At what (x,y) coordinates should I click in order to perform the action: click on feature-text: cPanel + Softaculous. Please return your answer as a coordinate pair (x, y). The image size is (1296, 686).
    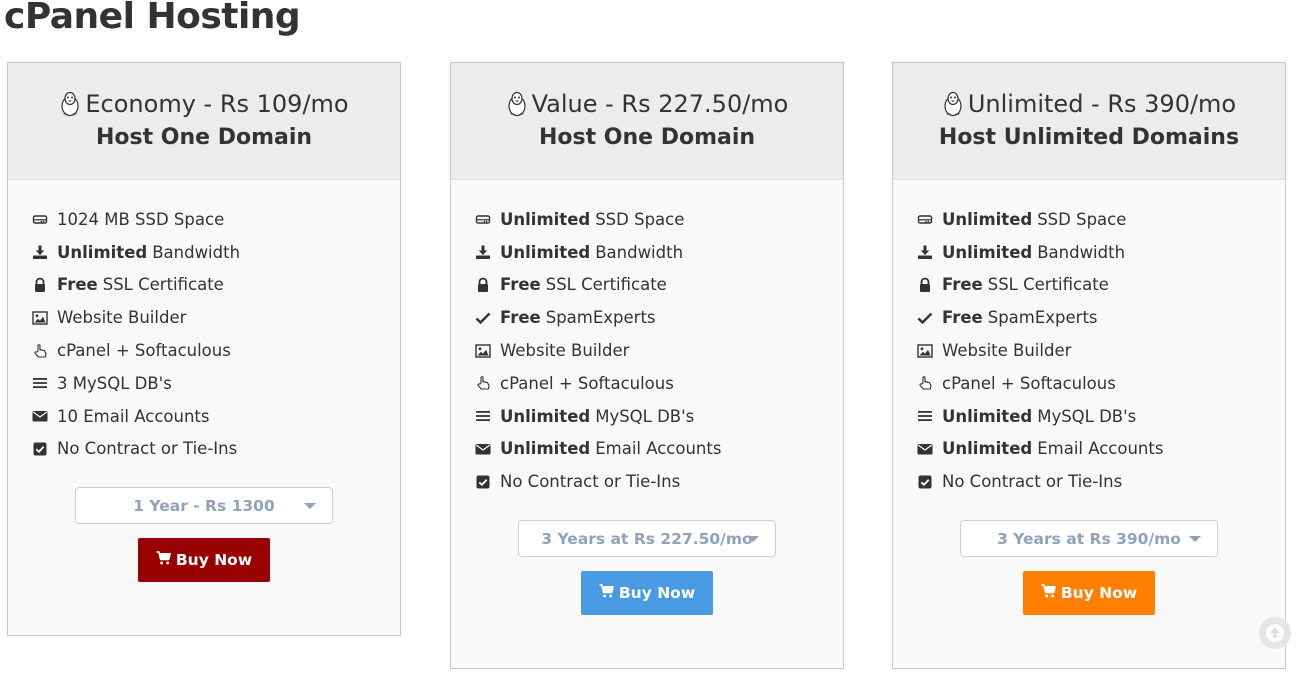
    Looking at the image, I should click on (1029, 383).